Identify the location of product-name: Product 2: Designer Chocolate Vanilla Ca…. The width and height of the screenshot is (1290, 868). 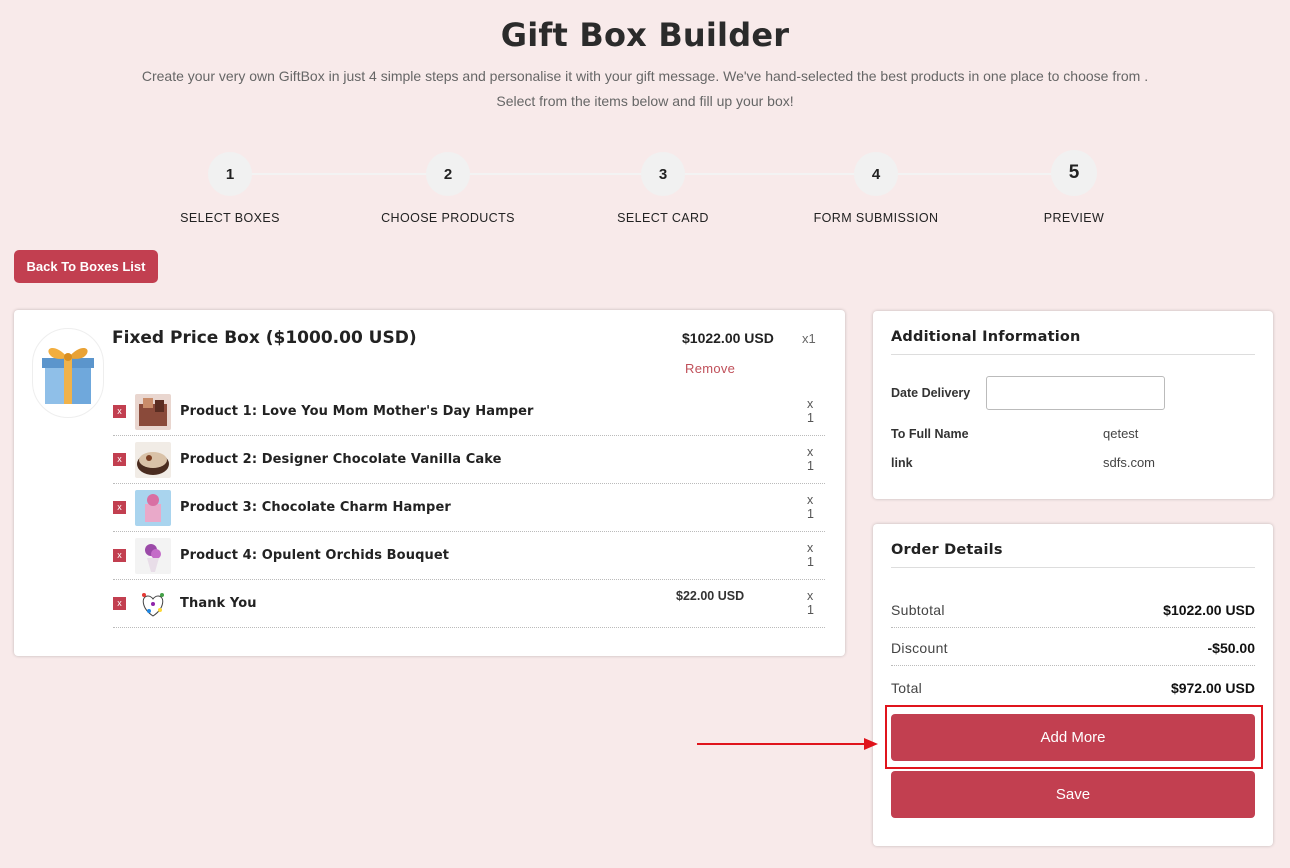
(341, 459).